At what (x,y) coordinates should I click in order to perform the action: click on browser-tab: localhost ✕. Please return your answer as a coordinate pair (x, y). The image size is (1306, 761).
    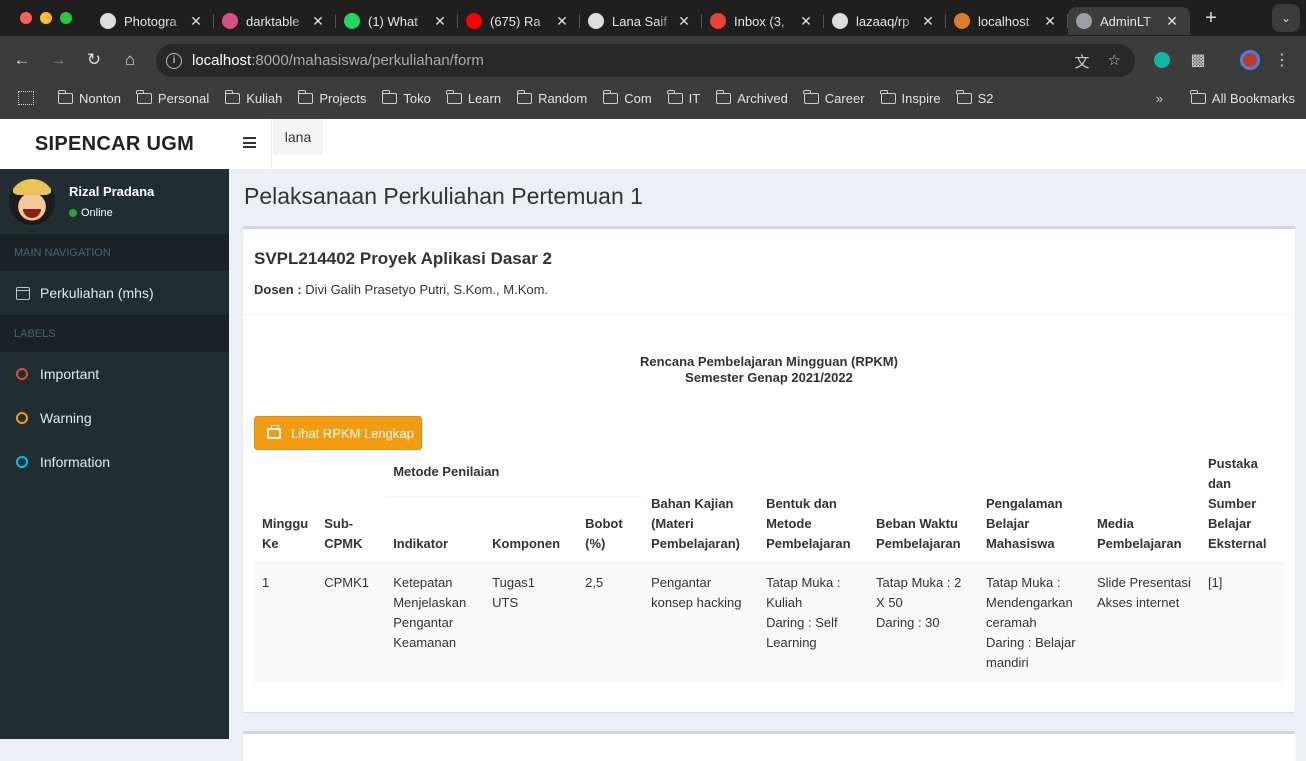
    Looking at the image, I should click on (1007, 21).